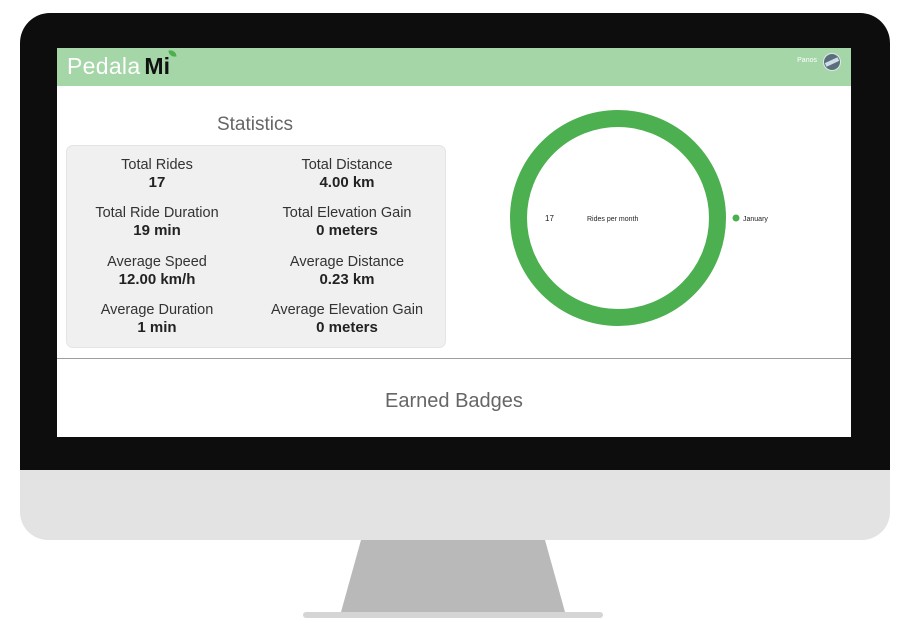 The height and width of the screenshot is (630, 906). What do you see at coordinates (347, 165) in the screenshot?
I see `stat-label: Total Distance` at bounding box center [347, 165].